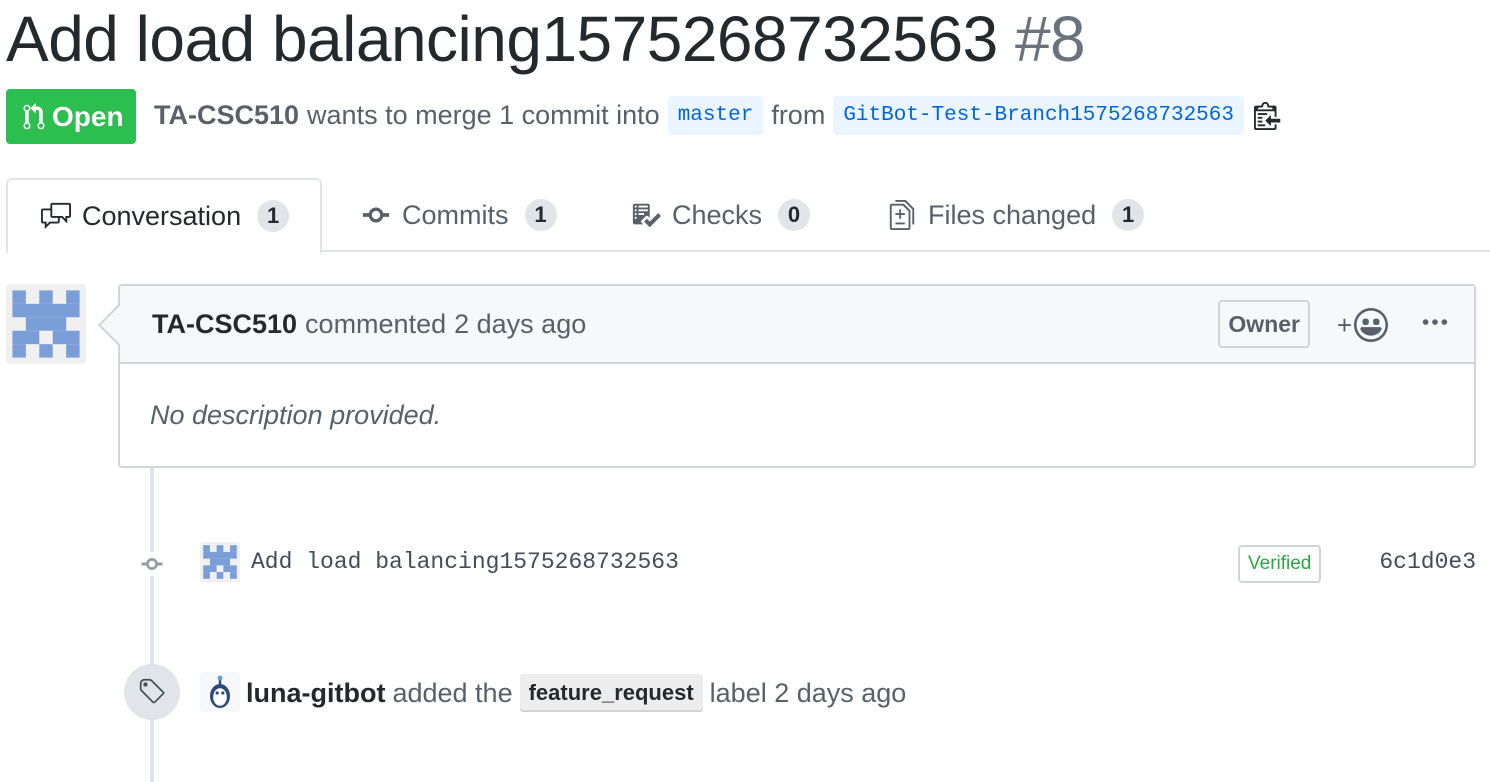 Image resolution: width=1490 pixels, height=782 pixels. Describe the element at coordinates (798, 114) in the screenshot. I see `from-text: from` at that location.